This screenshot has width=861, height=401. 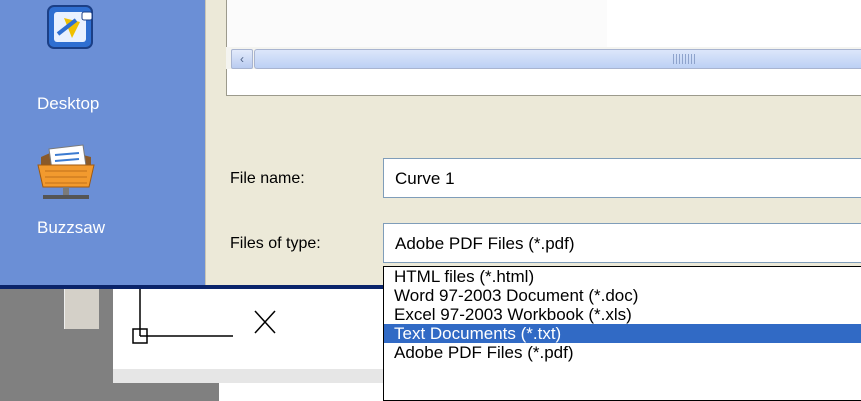 I want to click on drawing-tab-area, so click(x=301, y=392).